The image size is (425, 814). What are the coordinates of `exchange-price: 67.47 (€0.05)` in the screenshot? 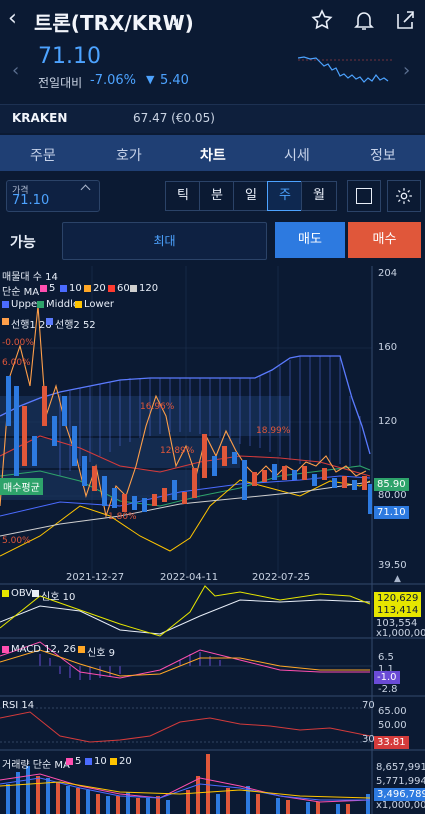 It's located at (174, 118).